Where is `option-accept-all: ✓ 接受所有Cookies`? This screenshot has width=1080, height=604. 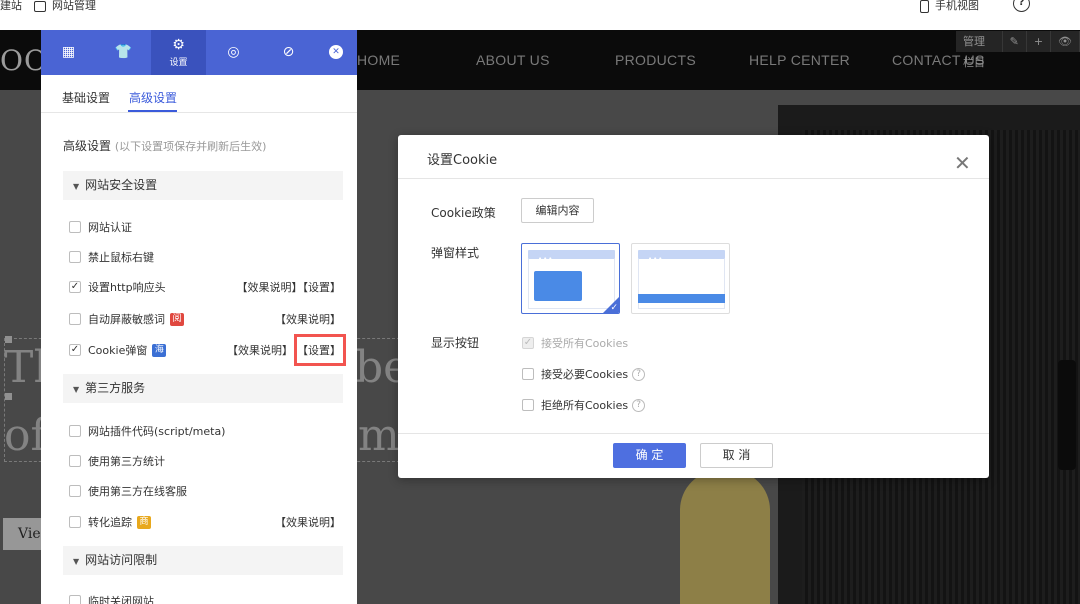 option-accept-all: ✓ 接受所有Cookies is located at coordinates (575, 343).